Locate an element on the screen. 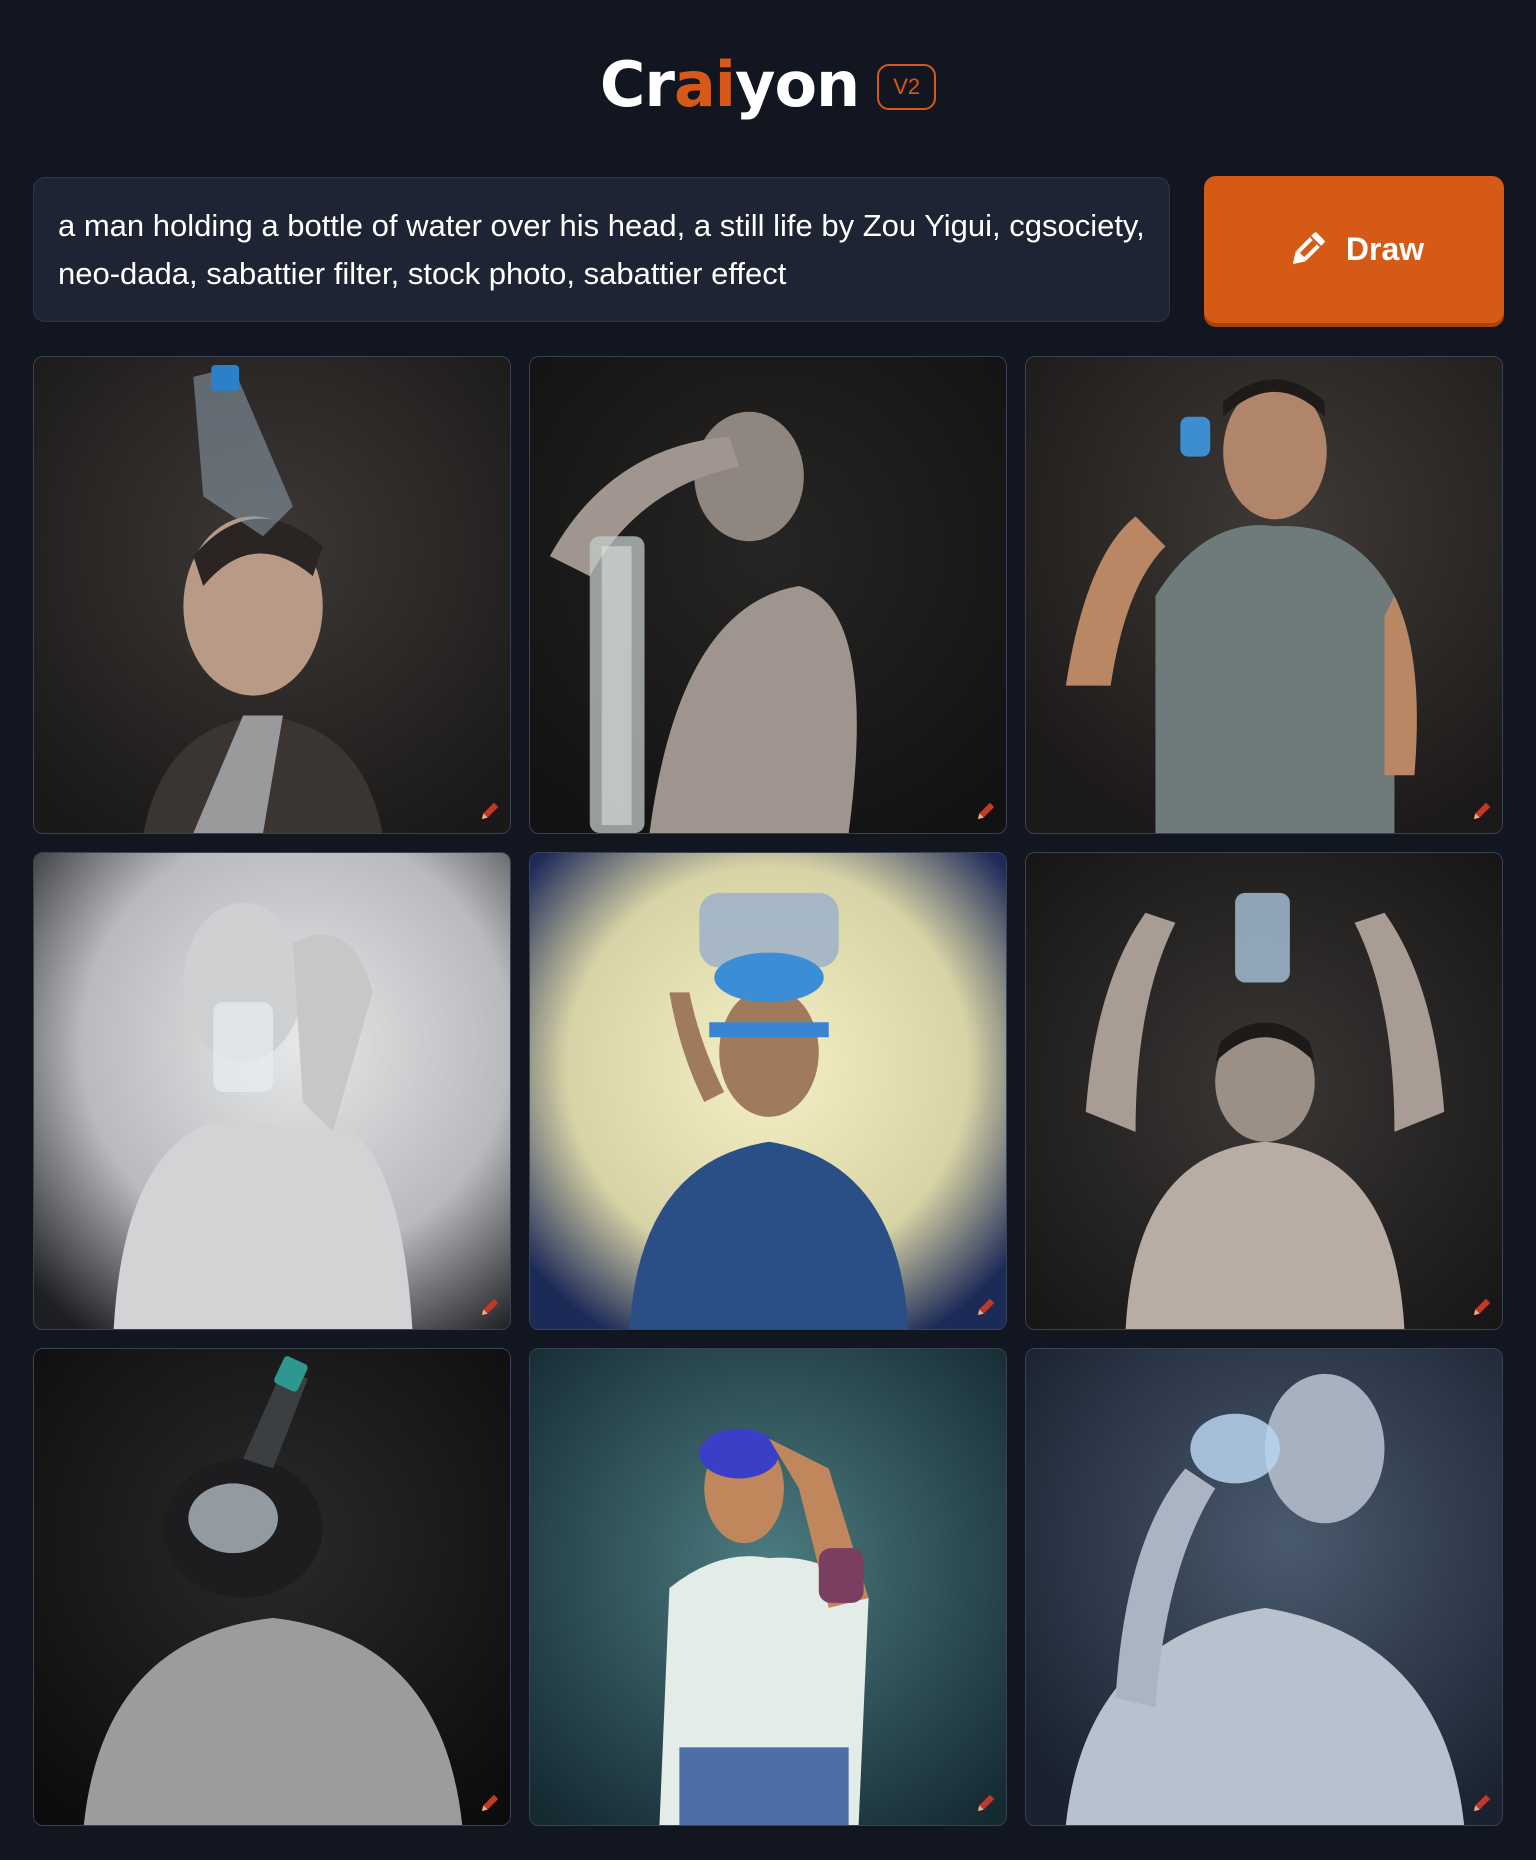 The height and width of the screenshot is (1860, 1536). draw-button-label: Draw is located at coordinates (1385, 249).